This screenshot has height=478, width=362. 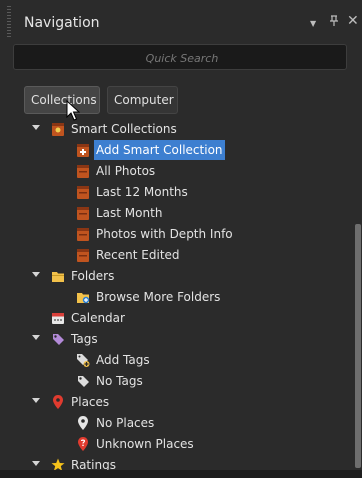 I want to click on panel-bottom-border, so click(x=181, y=474).